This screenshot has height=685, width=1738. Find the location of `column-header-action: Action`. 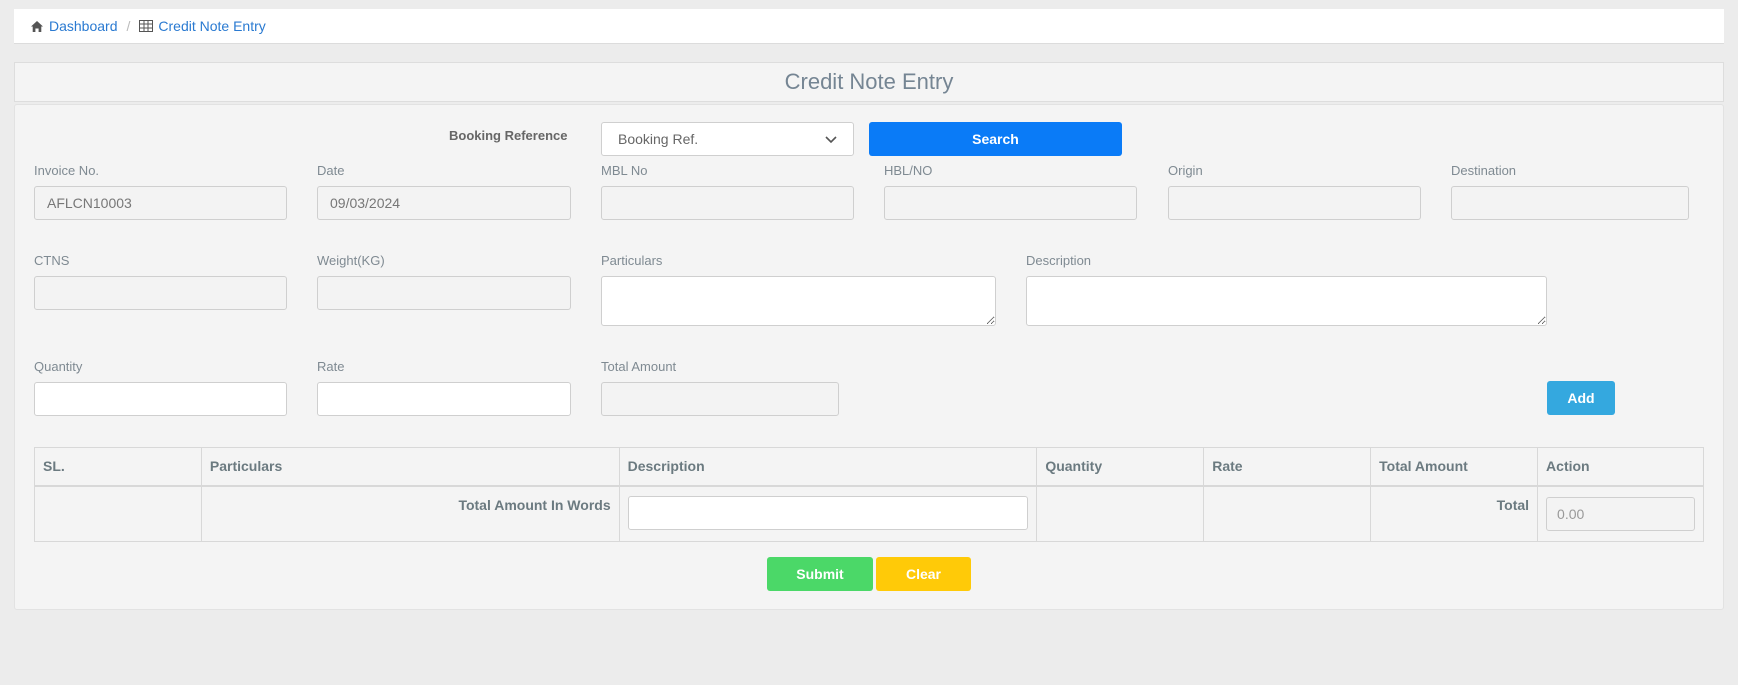

column-header-action: Action is located at coordinates (1620, 467).